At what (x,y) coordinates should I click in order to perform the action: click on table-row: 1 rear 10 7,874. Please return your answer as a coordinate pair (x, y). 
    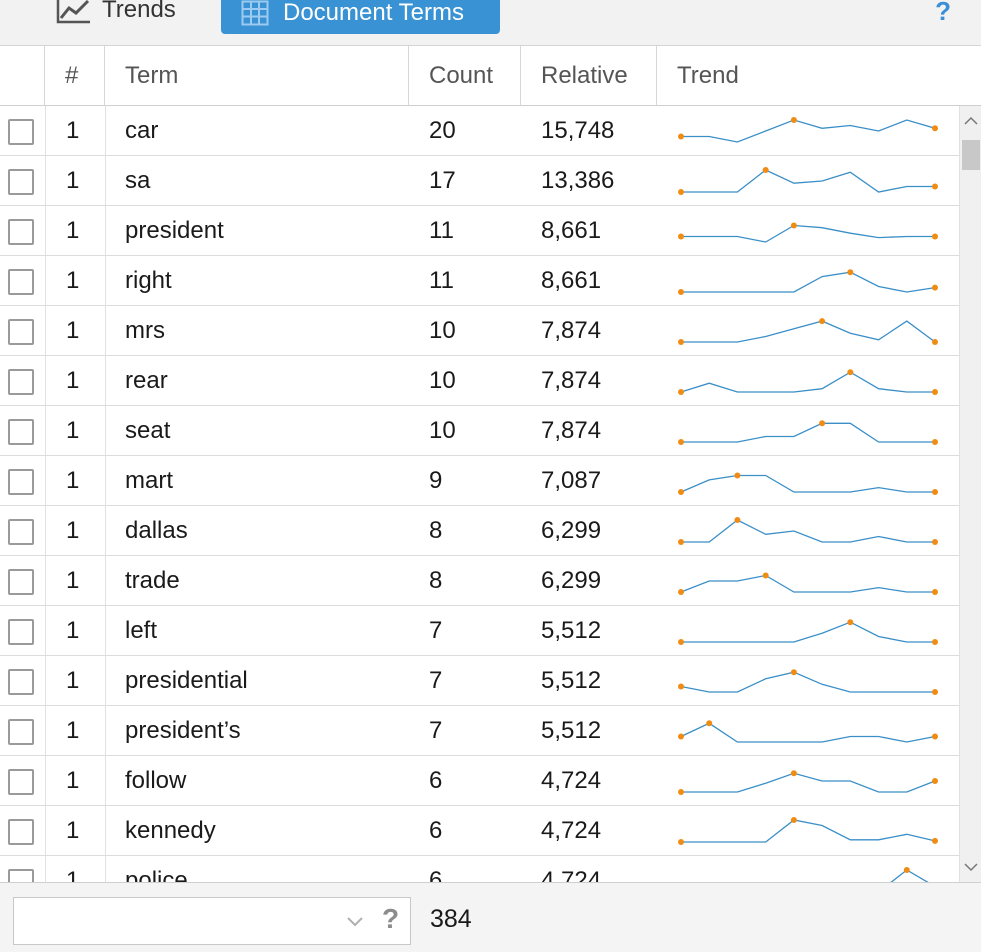
    Looking at the image, I should click on (479, 381).